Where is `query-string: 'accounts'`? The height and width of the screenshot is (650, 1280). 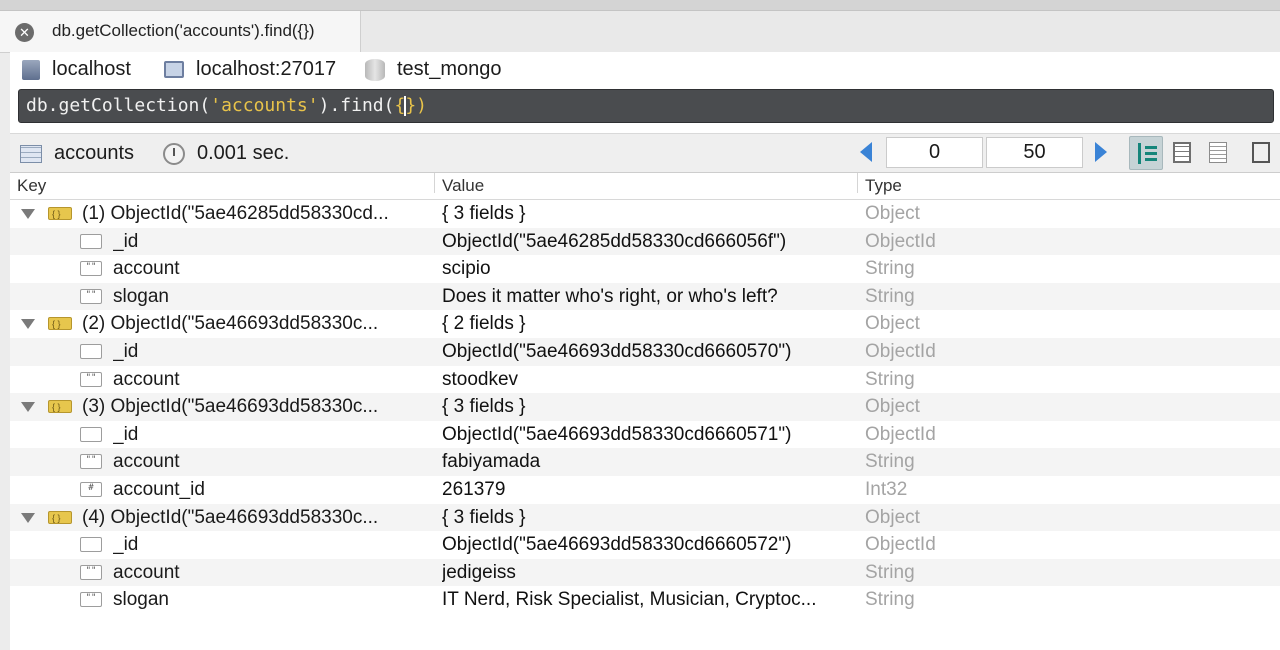
query-string: 'accounts' is located at coordinates (264, 105).